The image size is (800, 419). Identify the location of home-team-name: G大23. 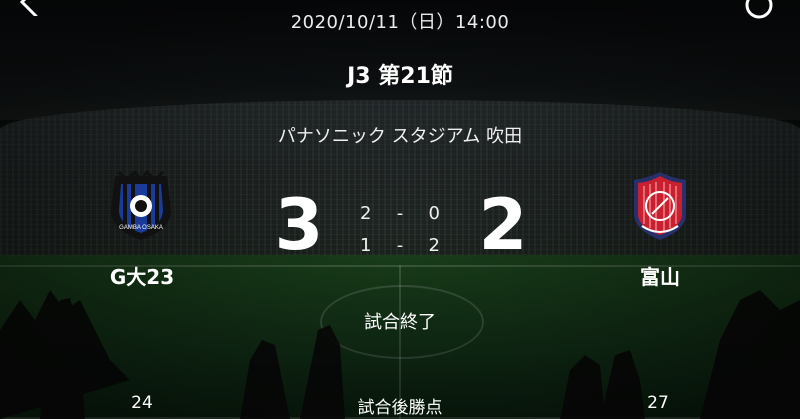
(142, 275).